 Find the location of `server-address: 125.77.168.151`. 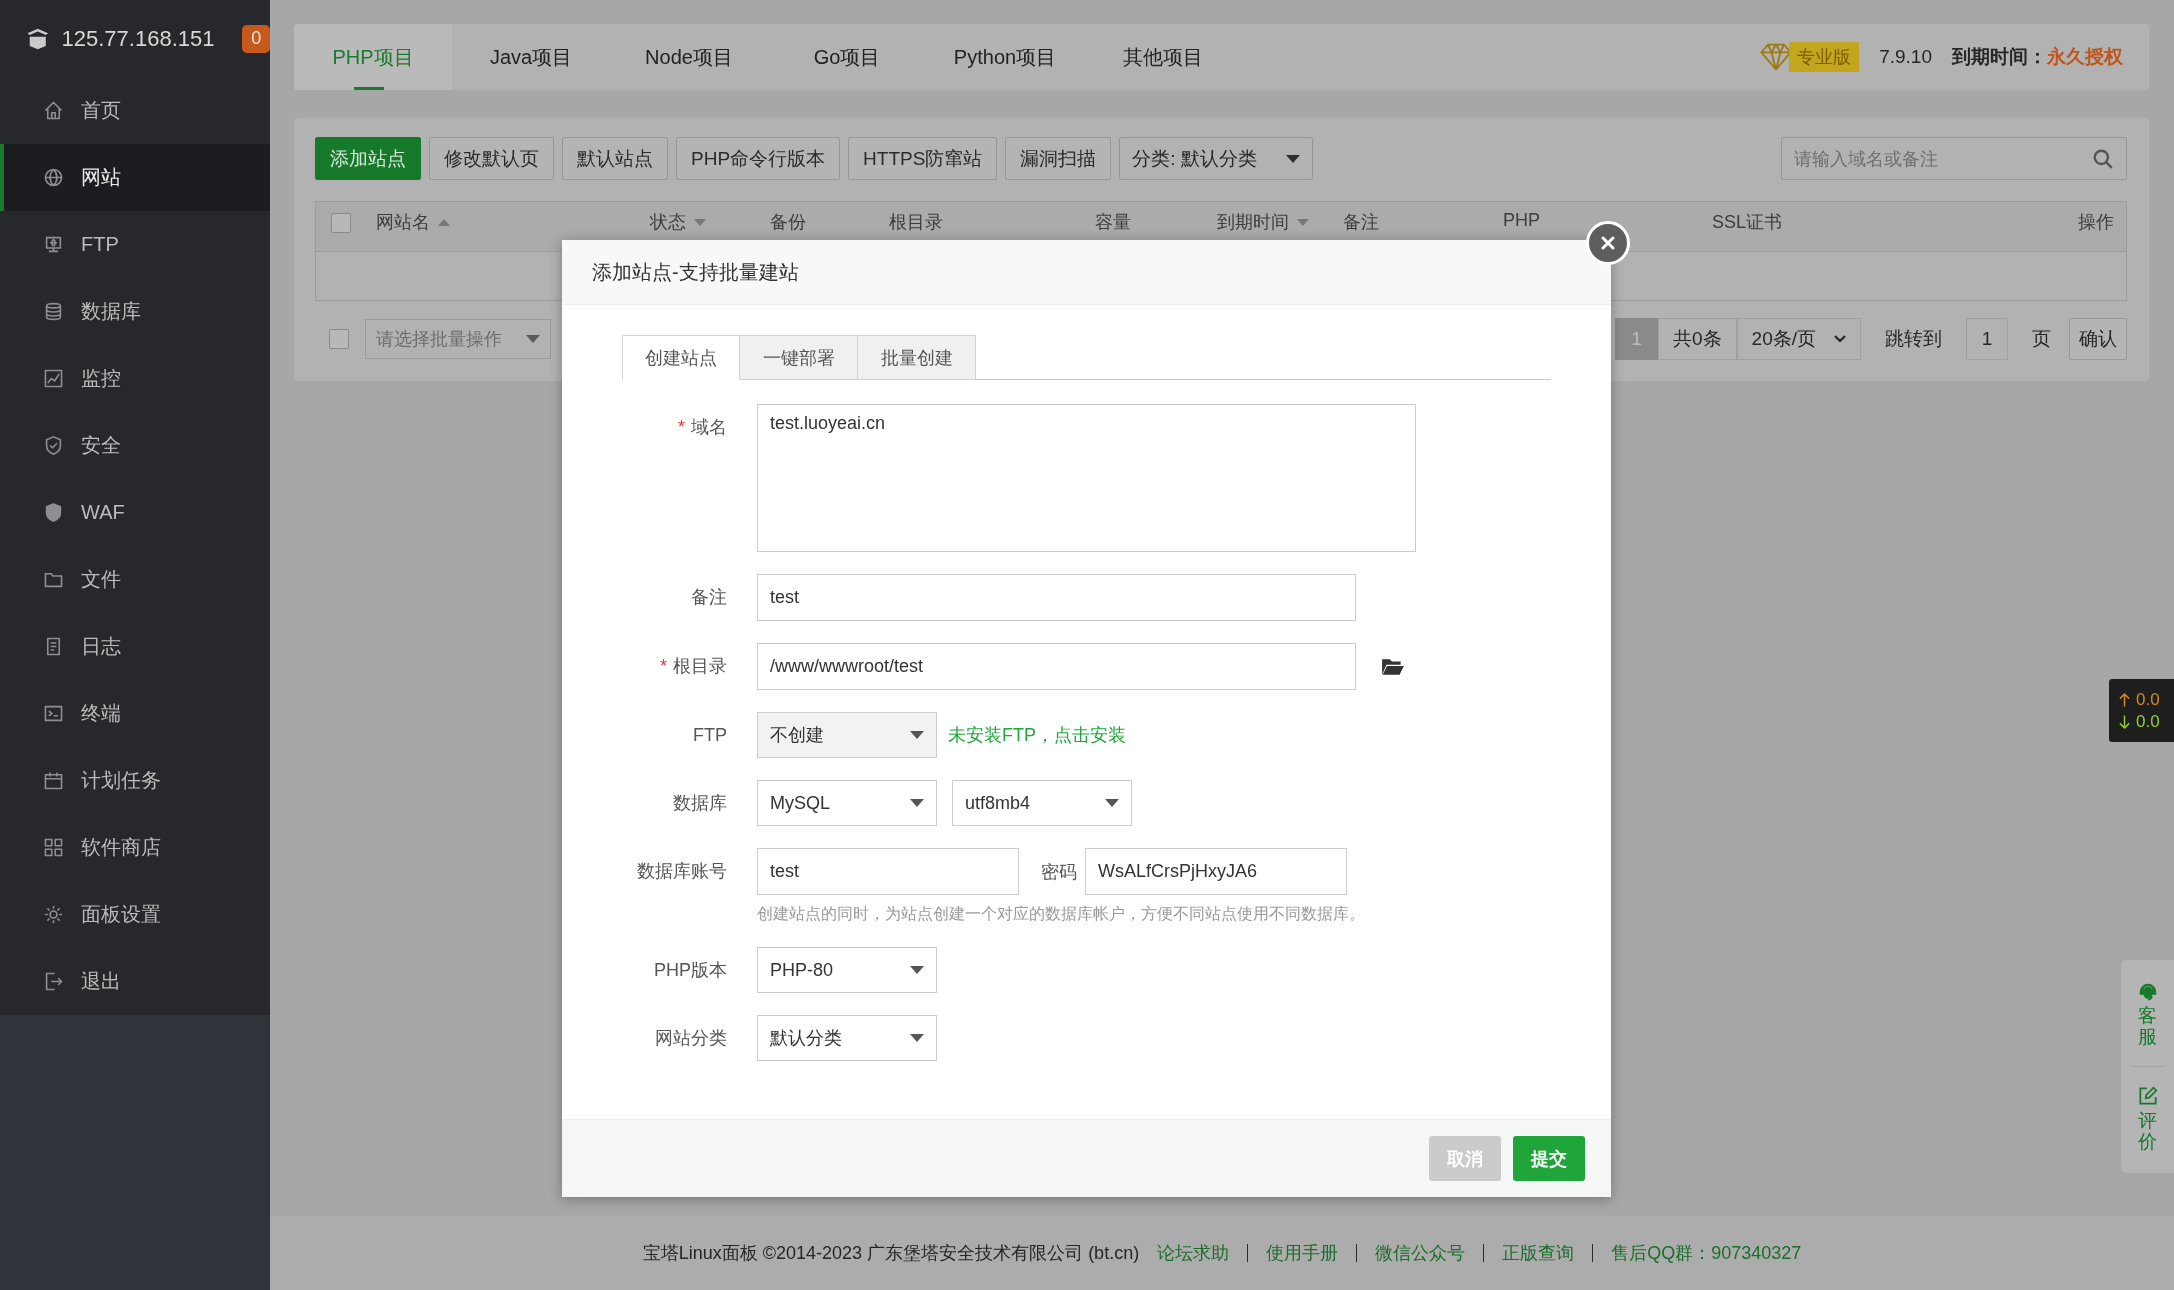

server-address: 125.77.168.151 is located at coordinates (138, 38).